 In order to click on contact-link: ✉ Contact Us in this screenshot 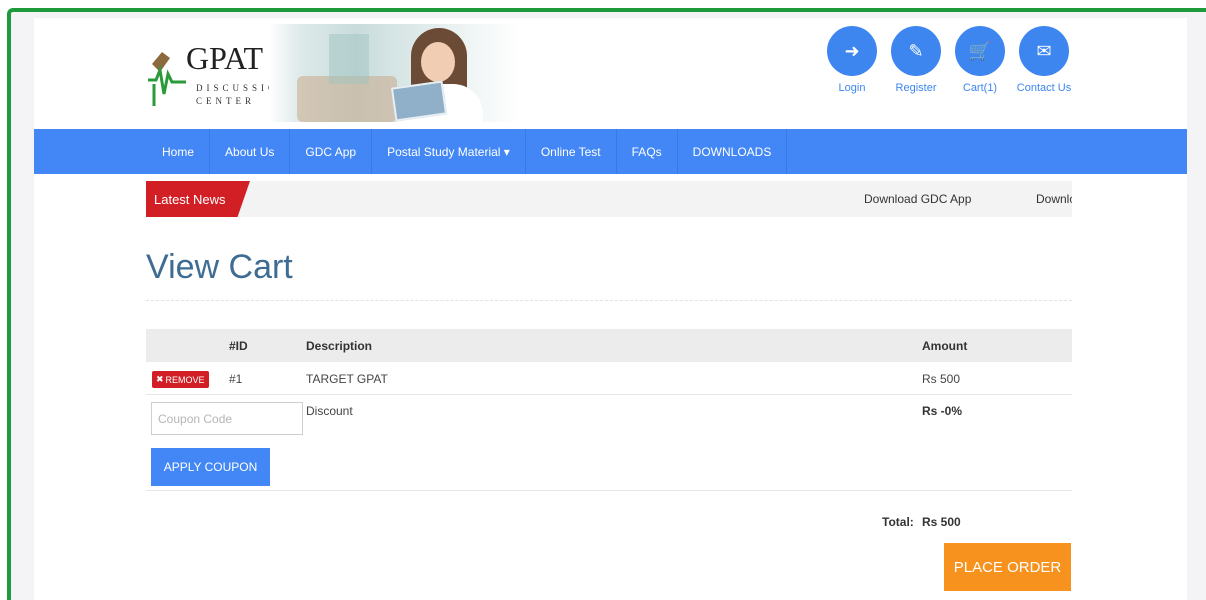, I will do `click(1044, 60)`.